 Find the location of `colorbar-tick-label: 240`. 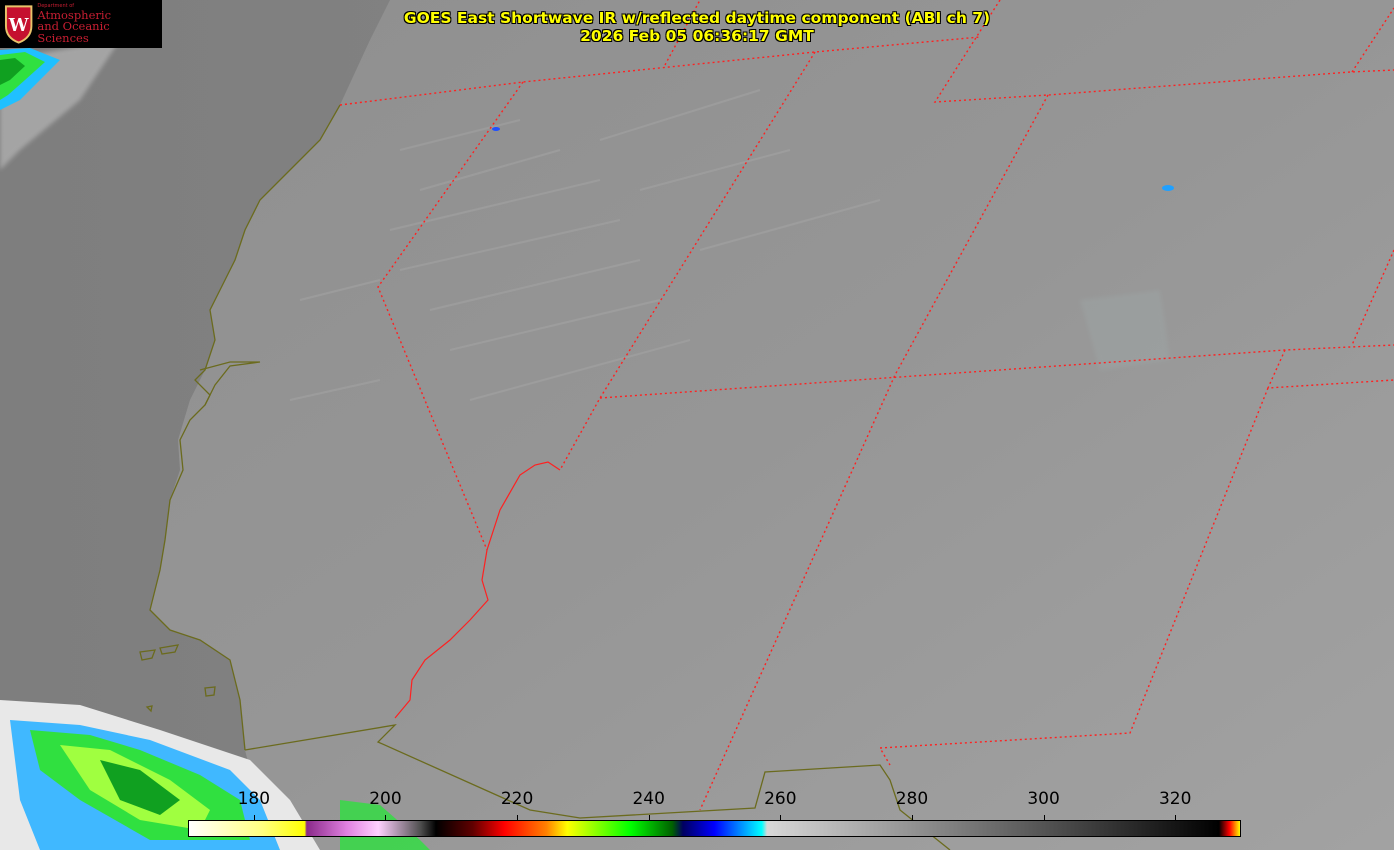

colorbar-tick-label: 240 is located at coordinates (648, 799).